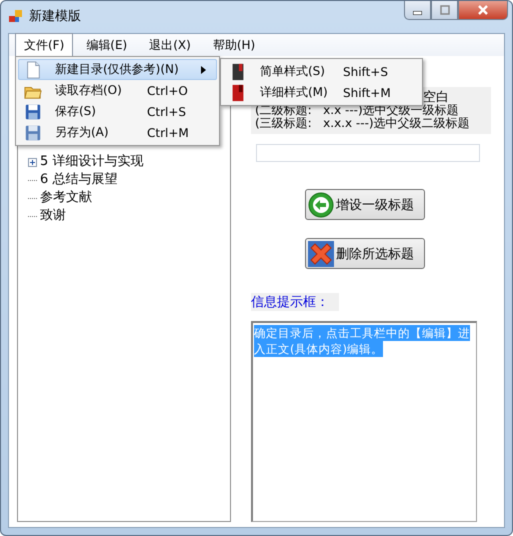  I want to click on menu-entry: 简单样式(S) Shift+S, so click(321, 71).